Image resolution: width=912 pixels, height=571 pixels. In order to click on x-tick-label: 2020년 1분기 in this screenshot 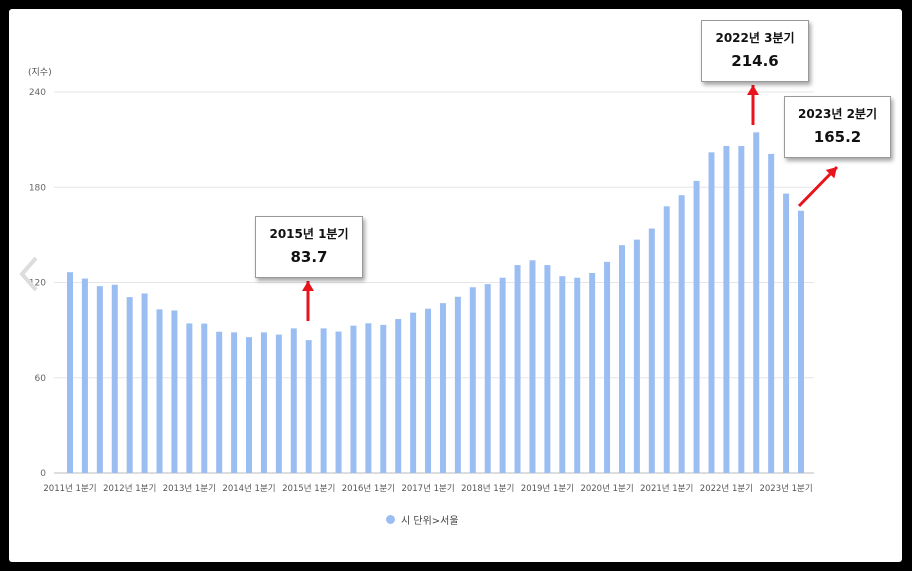, I will do `click(606, 488)`.